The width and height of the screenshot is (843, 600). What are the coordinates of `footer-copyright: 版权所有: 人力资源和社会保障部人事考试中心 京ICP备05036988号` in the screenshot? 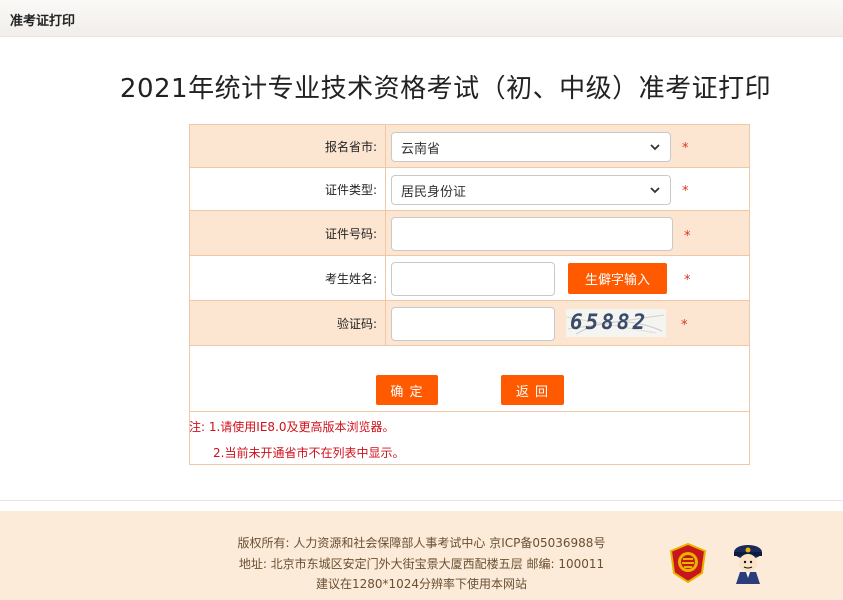 It's located at (421, 543).